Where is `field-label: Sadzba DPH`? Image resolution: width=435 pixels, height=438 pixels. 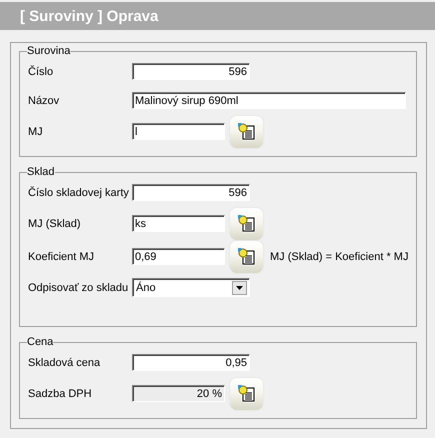
field-label: Sadzba DPH is located at coordinates (60, 394).